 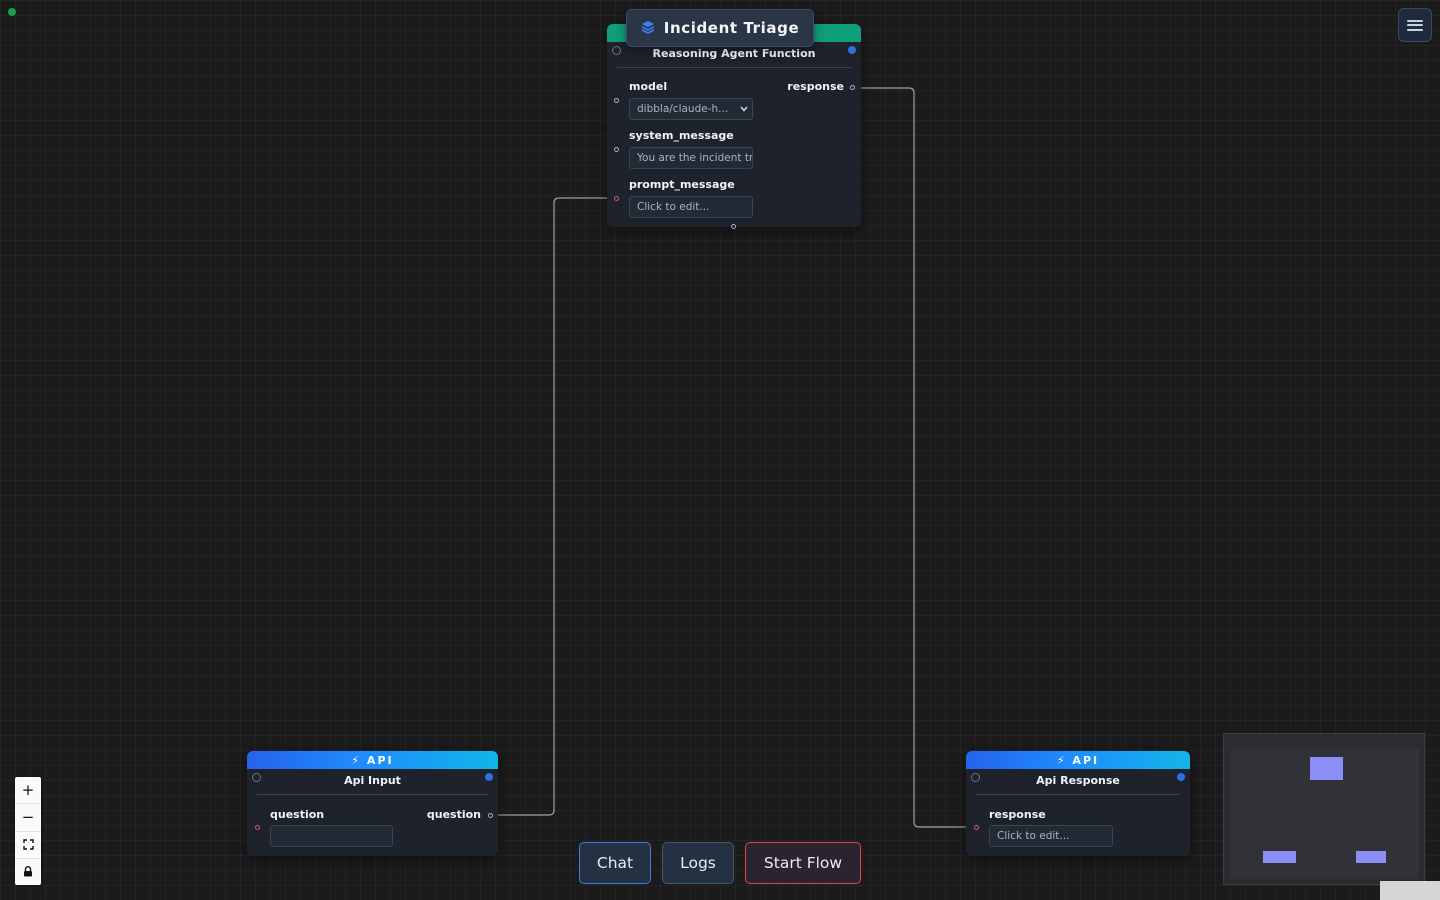 I want to click on lock-button, so click(x=28, y=872).